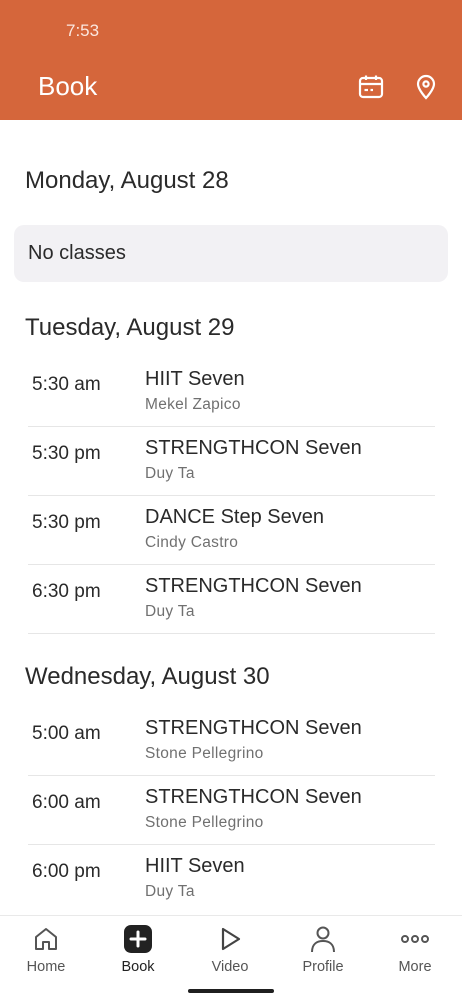 This screenshot has height=1000, width=462. Describe the element at coordinates (68, 86) in the screenshot. I see `page-title: Book` at that location.